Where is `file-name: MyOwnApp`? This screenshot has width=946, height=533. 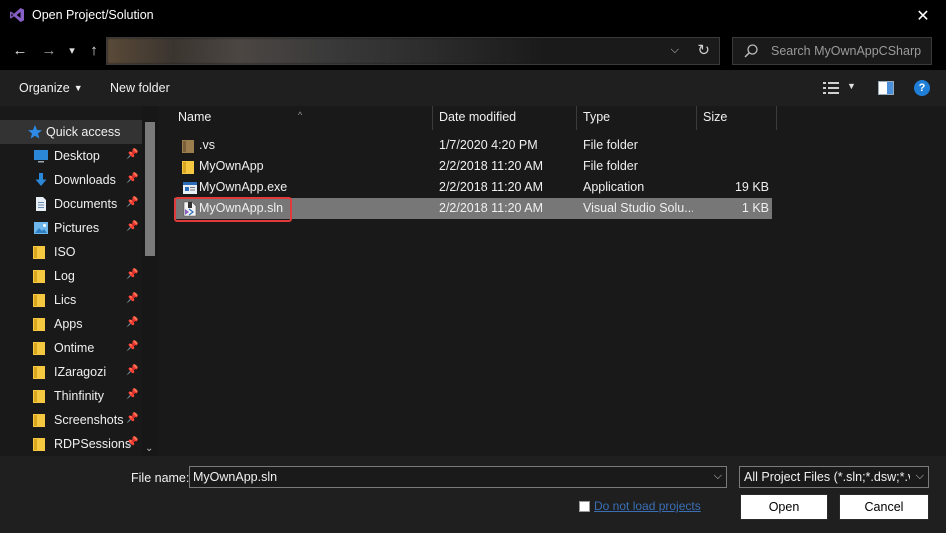
file-name: MyOwnApp is located at coordinates (231, 166).